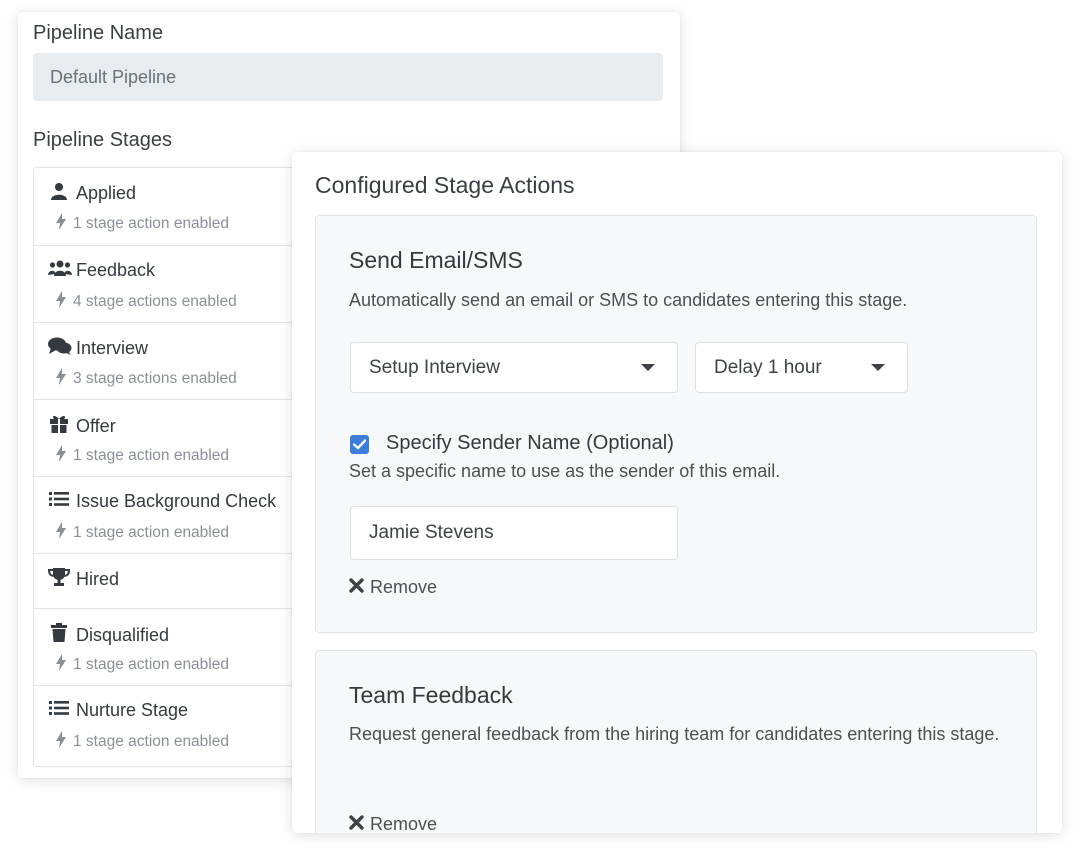  Describe the element at coordinates (96, 425) in the screenshot. I see `stage-label: Offer` at that location.